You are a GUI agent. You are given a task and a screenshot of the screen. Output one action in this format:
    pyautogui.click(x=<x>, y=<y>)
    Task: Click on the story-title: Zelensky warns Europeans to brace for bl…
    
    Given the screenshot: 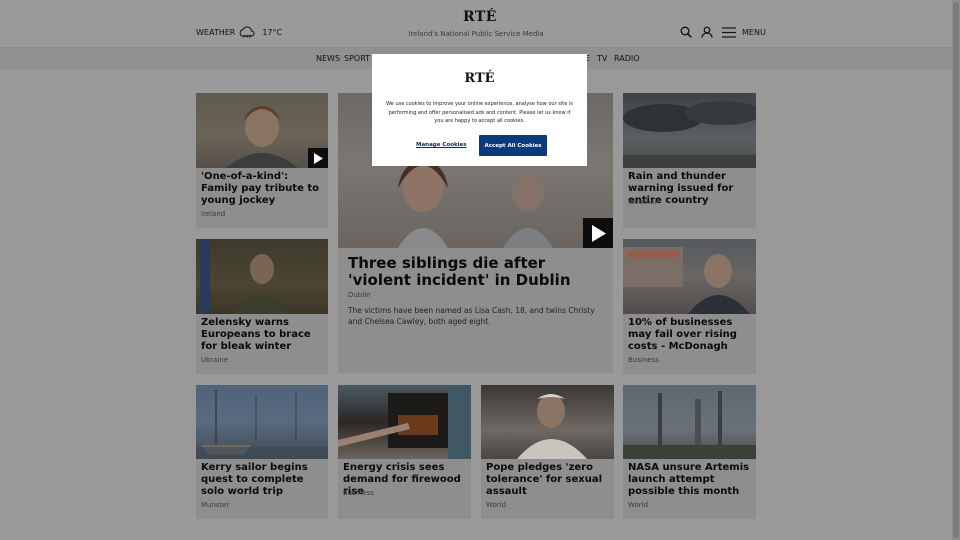 What is the action you would take?
    pyautogui.click(x=262, y=335)
    